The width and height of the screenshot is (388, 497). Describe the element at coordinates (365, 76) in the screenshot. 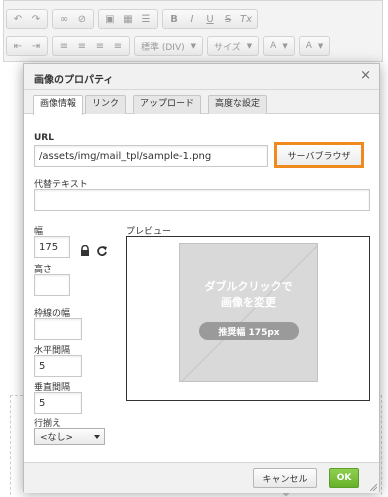

I see `close-icon: ×` at that location.